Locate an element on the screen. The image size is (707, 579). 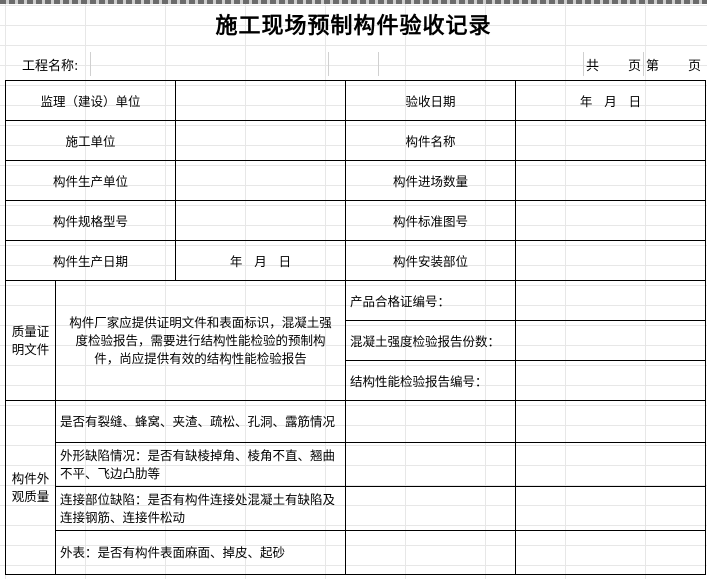
structure-report-value is located at coordinates (611, 380).